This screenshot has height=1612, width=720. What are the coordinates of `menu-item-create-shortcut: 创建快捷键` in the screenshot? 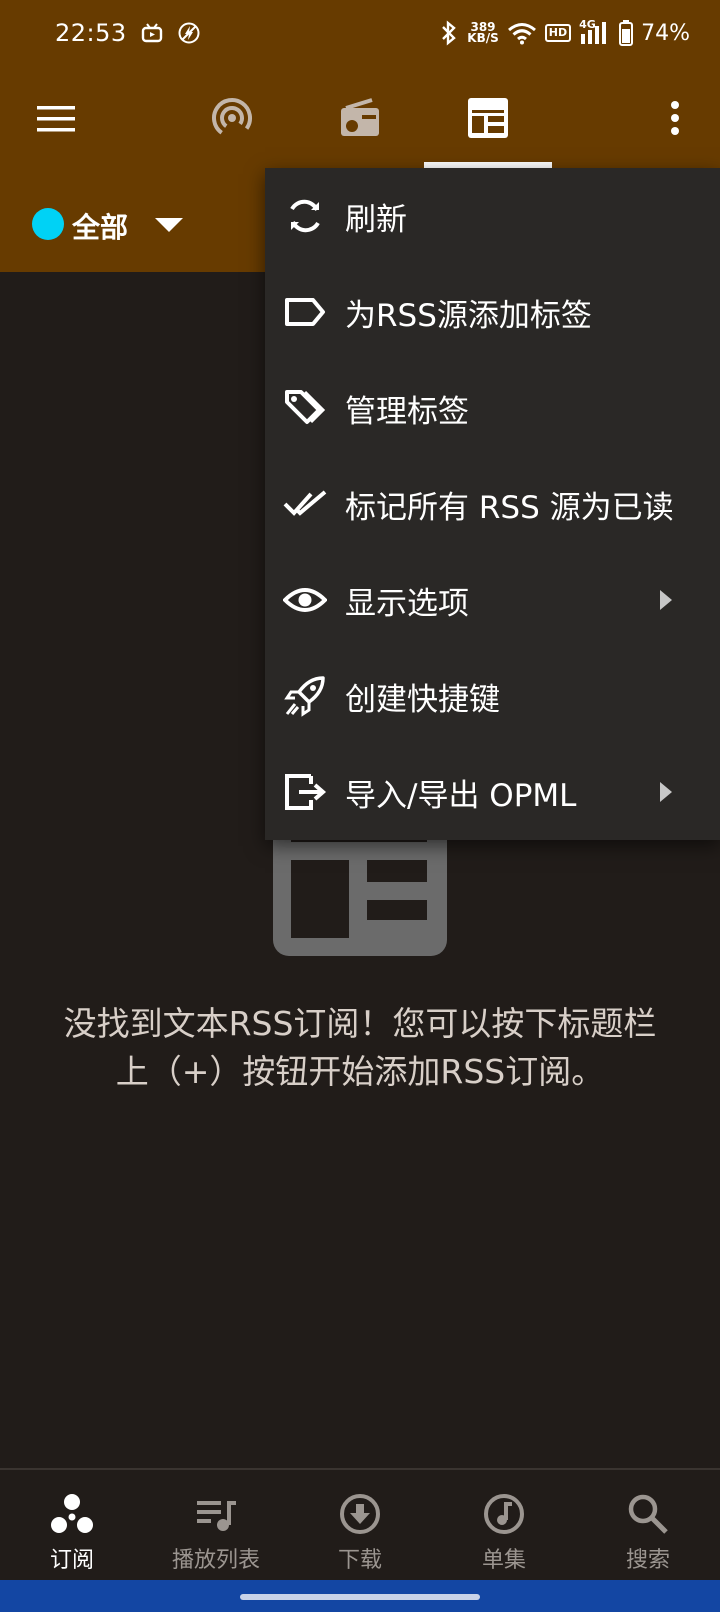 It's located at (492, 696).